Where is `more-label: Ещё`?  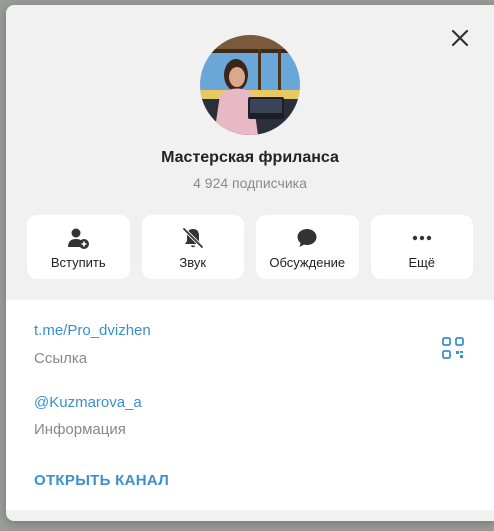 more-label: Ещё is located at coordinates (422, 262).